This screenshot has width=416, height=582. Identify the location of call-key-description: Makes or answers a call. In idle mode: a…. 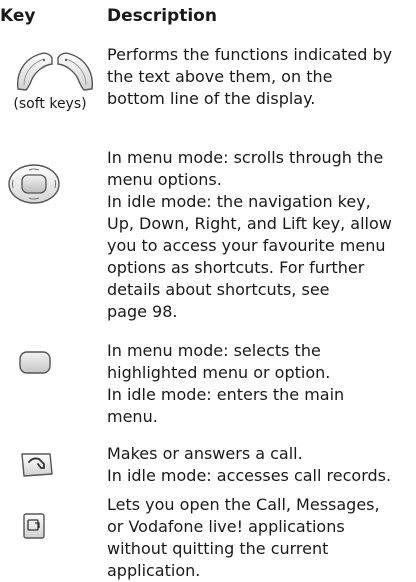
(261, 465).